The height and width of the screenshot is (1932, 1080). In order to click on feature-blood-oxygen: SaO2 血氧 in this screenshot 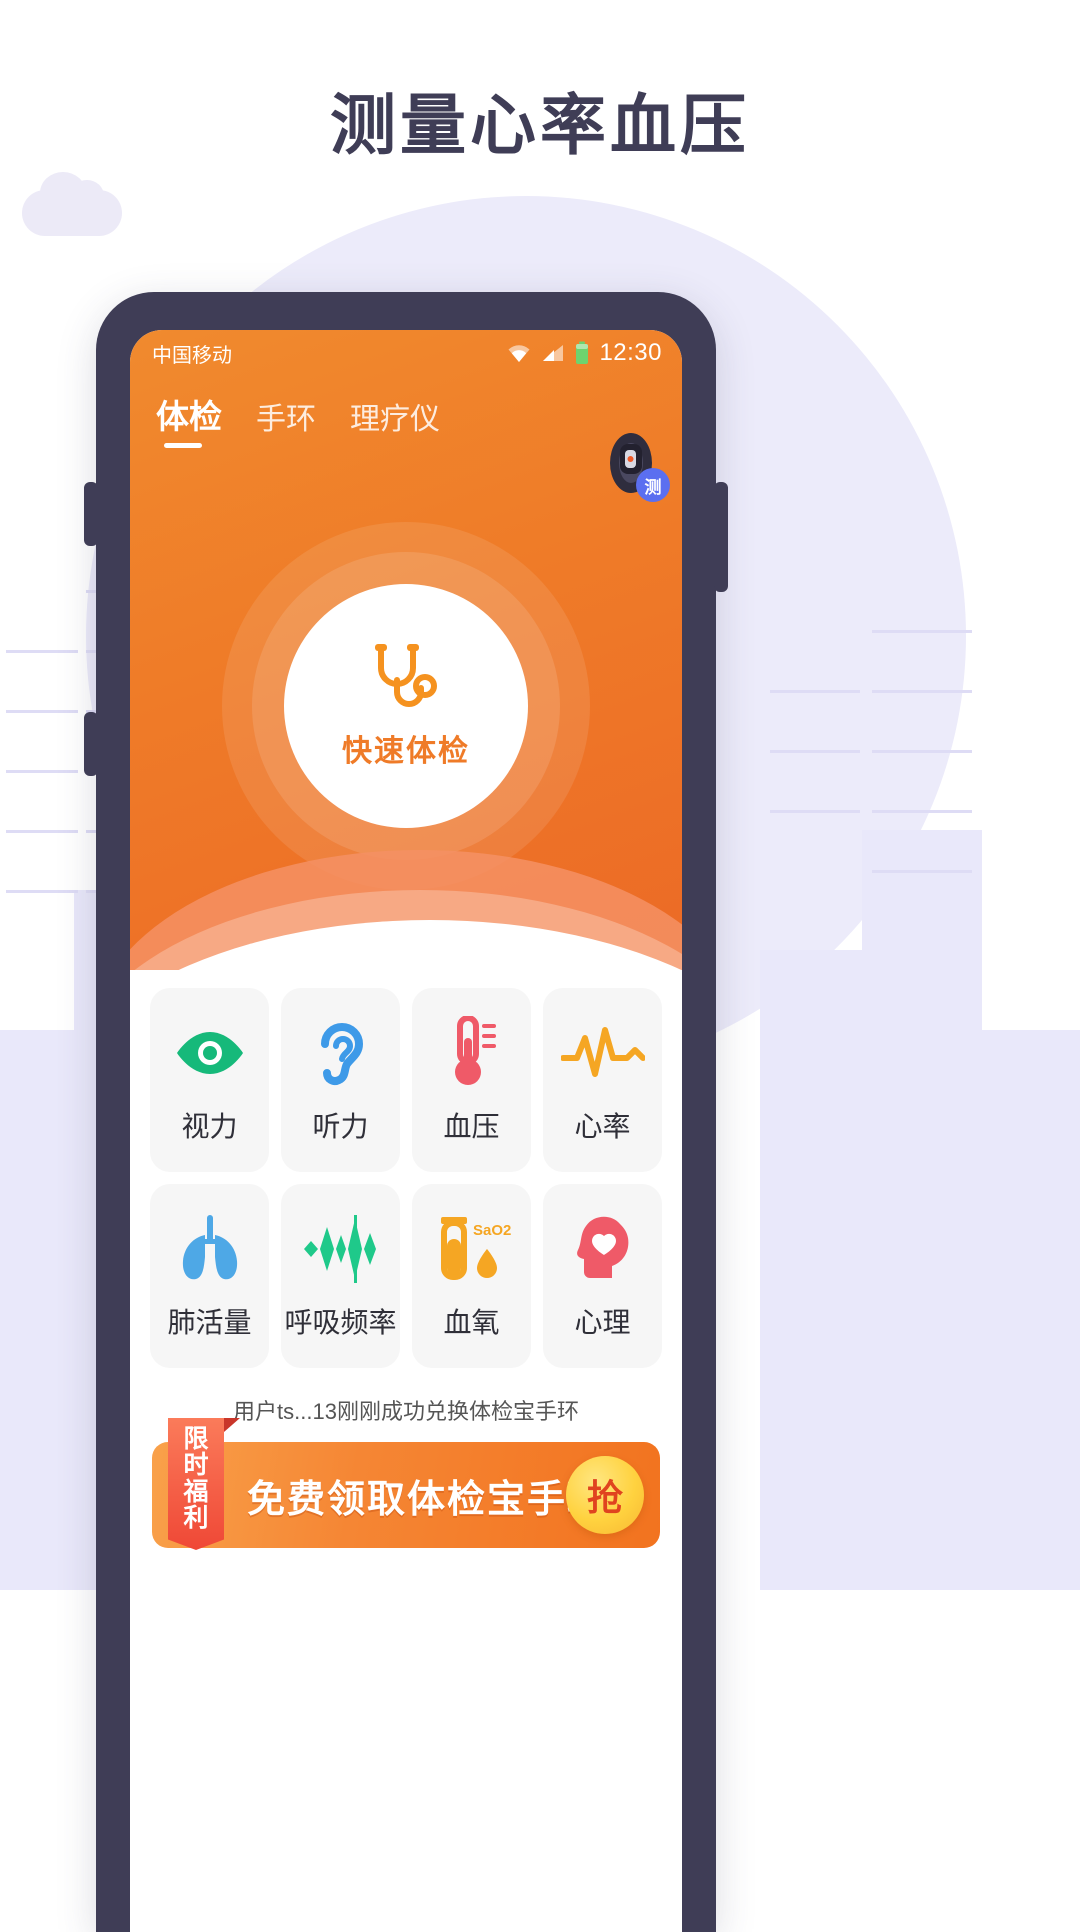, I will do `click(471, 1276)`.